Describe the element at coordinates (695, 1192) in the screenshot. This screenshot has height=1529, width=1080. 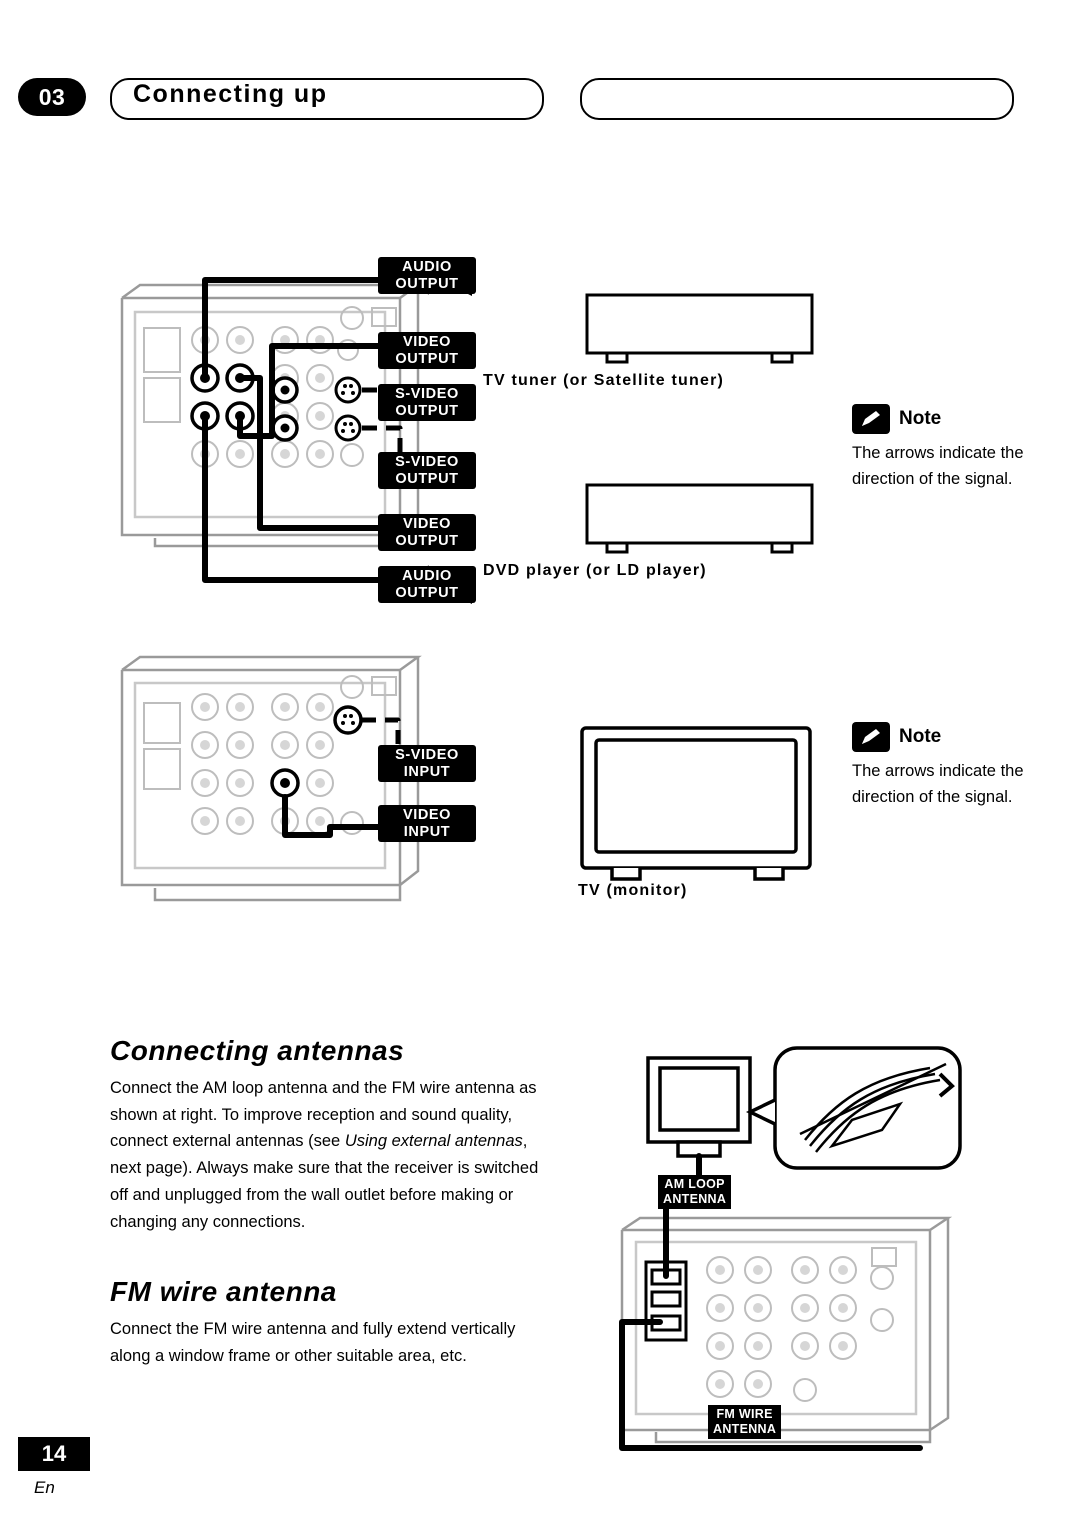
I see `label-am-loop-antenna: AM LOOP ANTENNA` at that location.